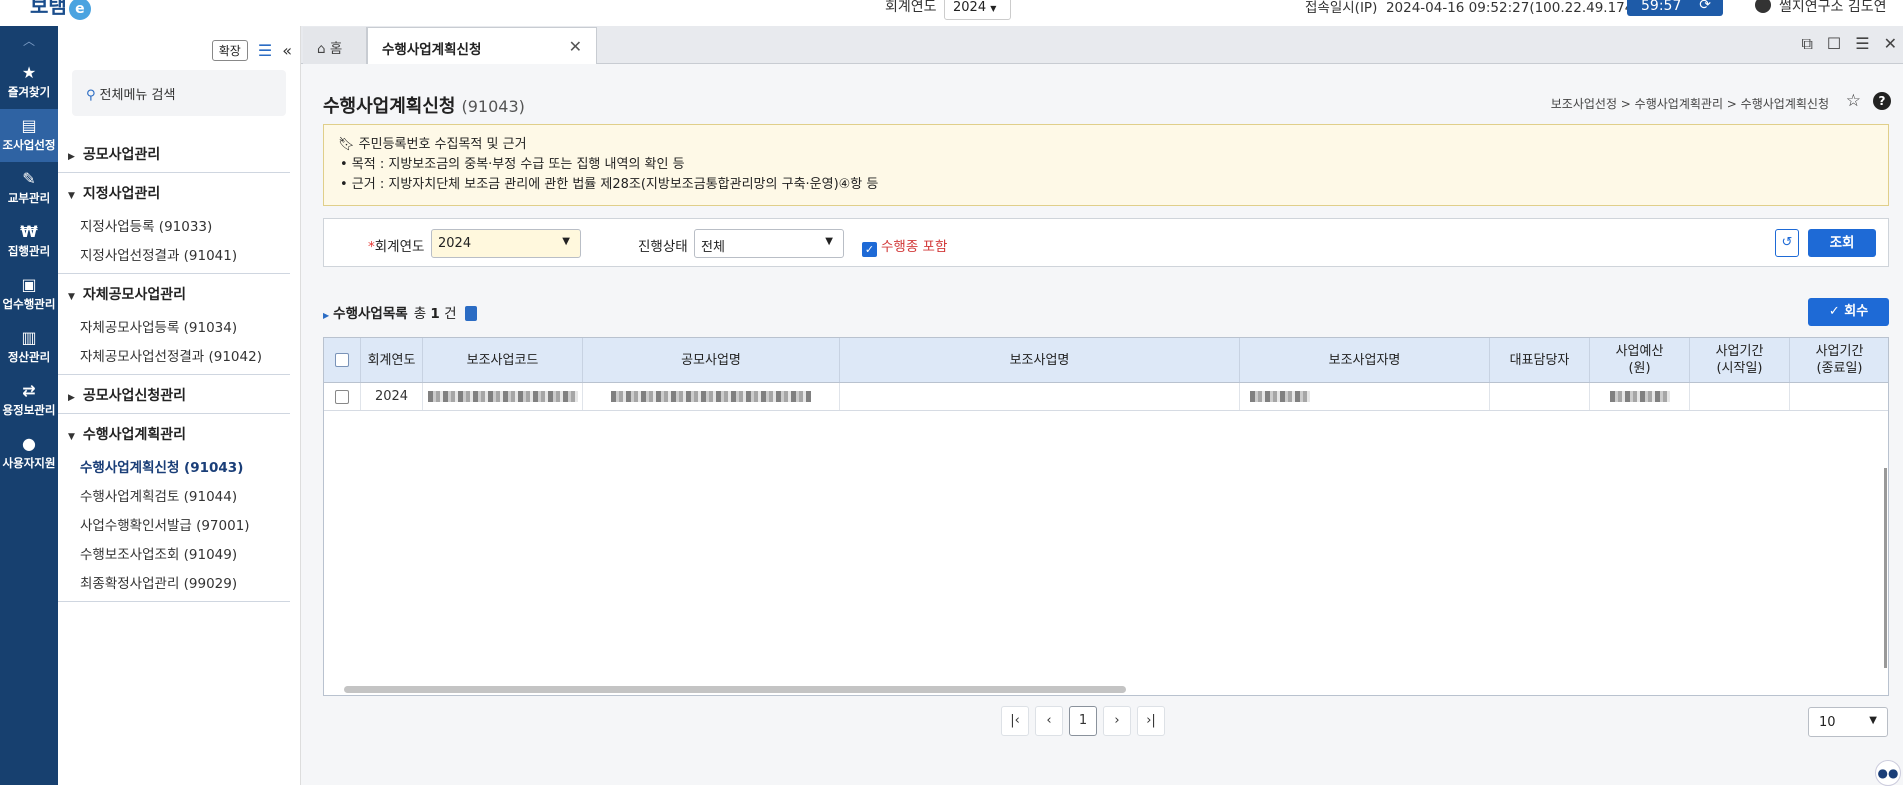 Image resolution: width=1903 pixels, height=786 pixels. I want to click on reset-button: ↺, so click(1787, 243).